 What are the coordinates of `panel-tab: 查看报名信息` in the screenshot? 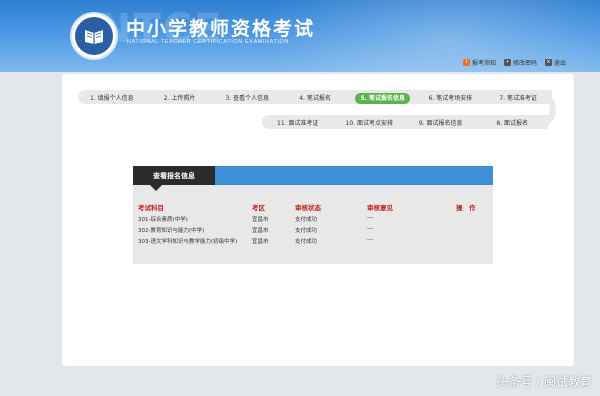 It's located at (174, 175).